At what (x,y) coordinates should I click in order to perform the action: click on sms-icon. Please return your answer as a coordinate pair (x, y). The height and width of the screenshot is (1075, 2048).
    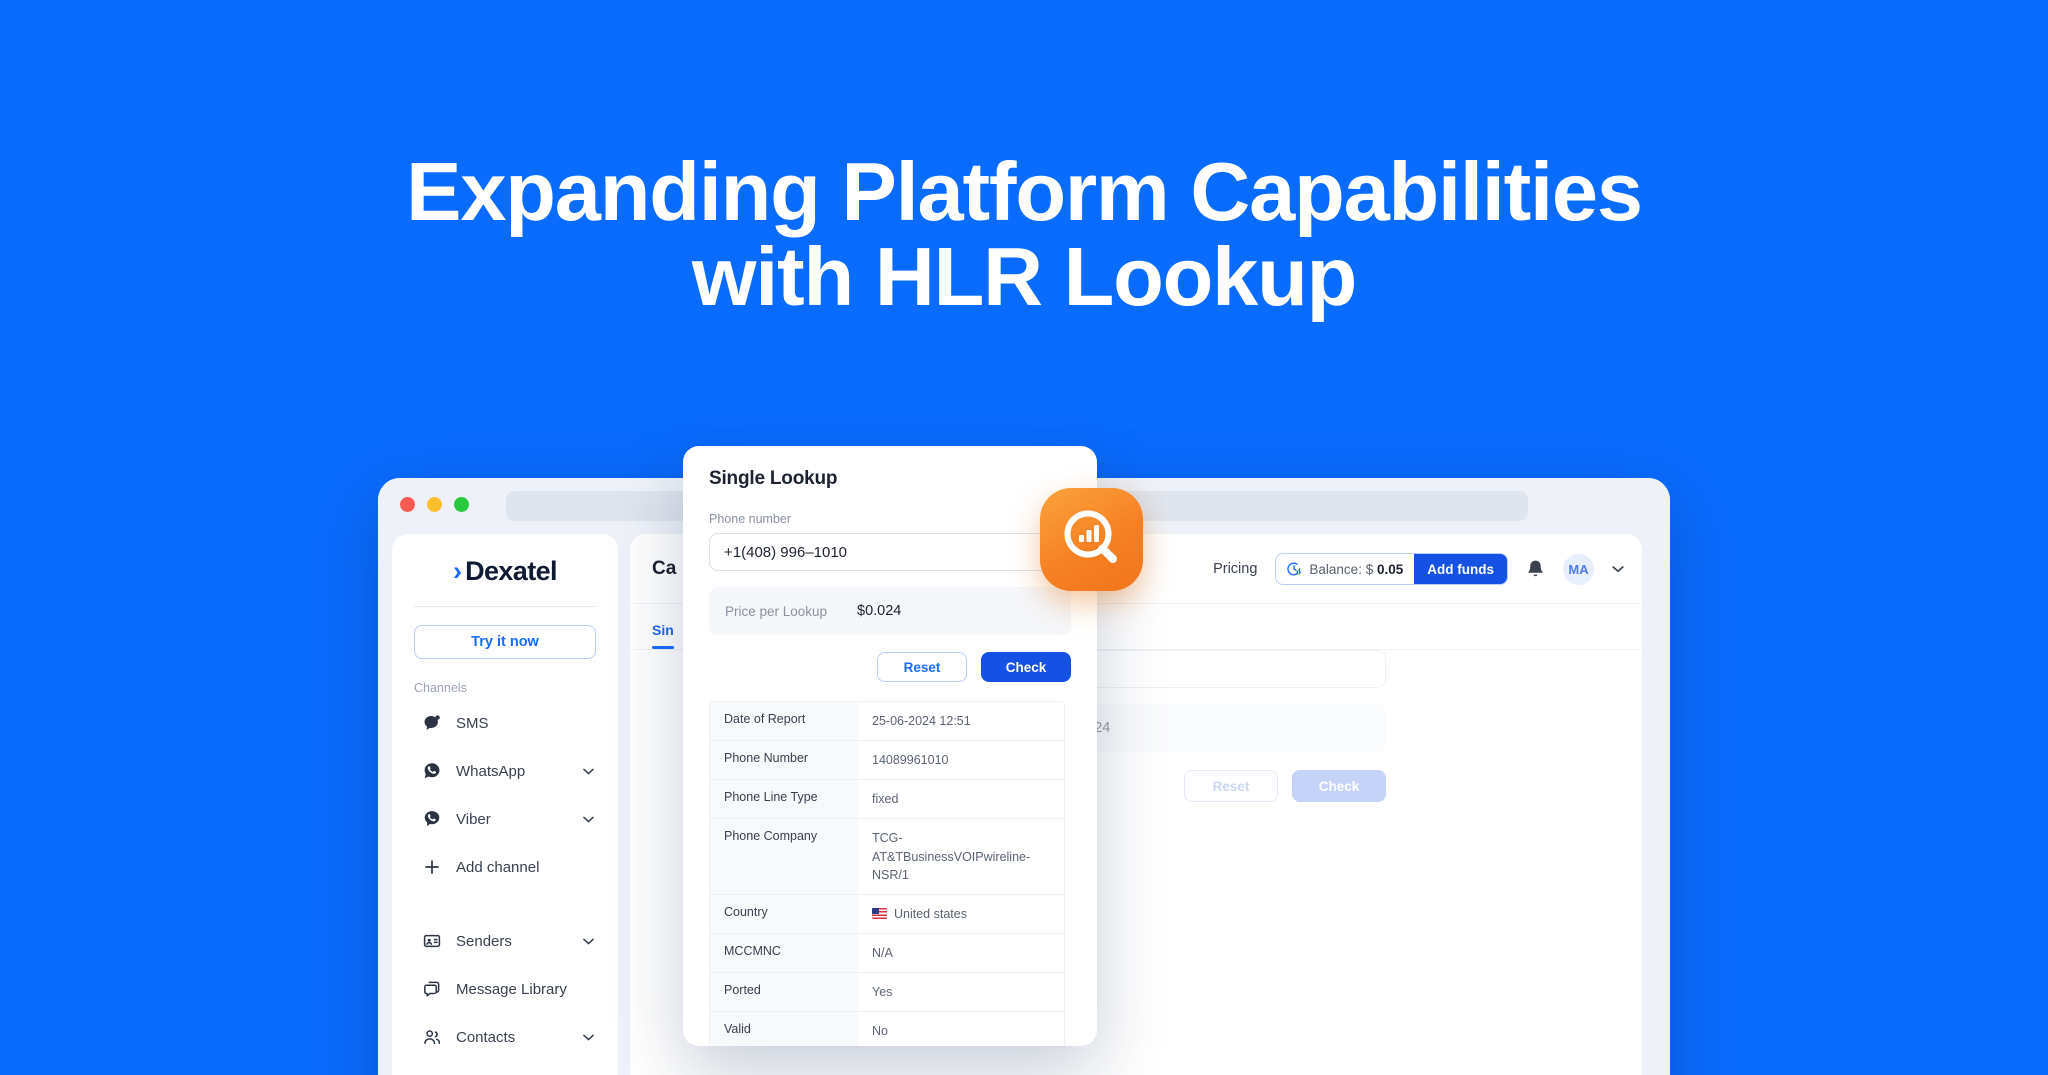
    Looking at the image, I should click on (432, 723).